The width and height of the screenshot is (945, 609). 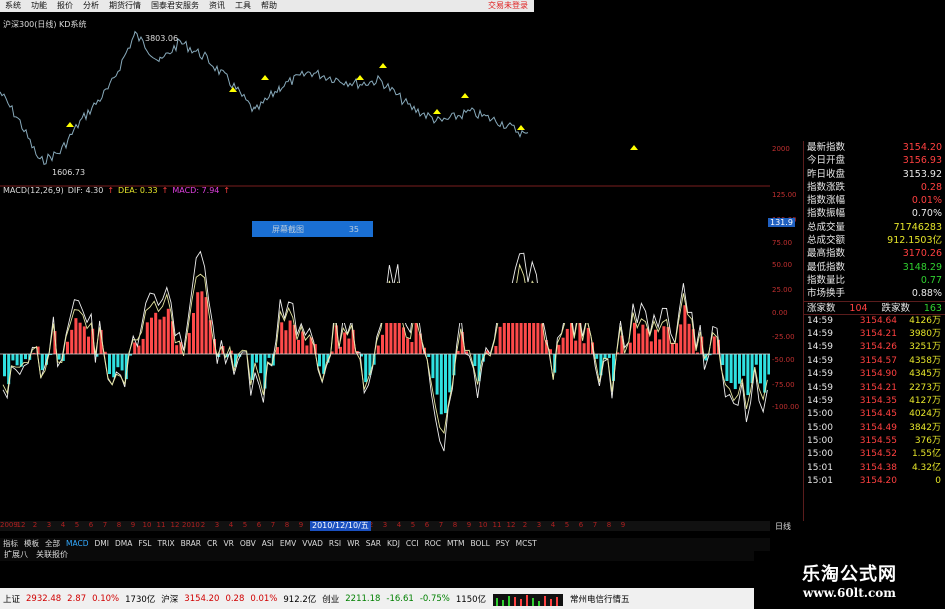 What do you see at coordinates (77, 525) in the screenshot?
I see `date-tick: 5` at bounding box center [77, 525].